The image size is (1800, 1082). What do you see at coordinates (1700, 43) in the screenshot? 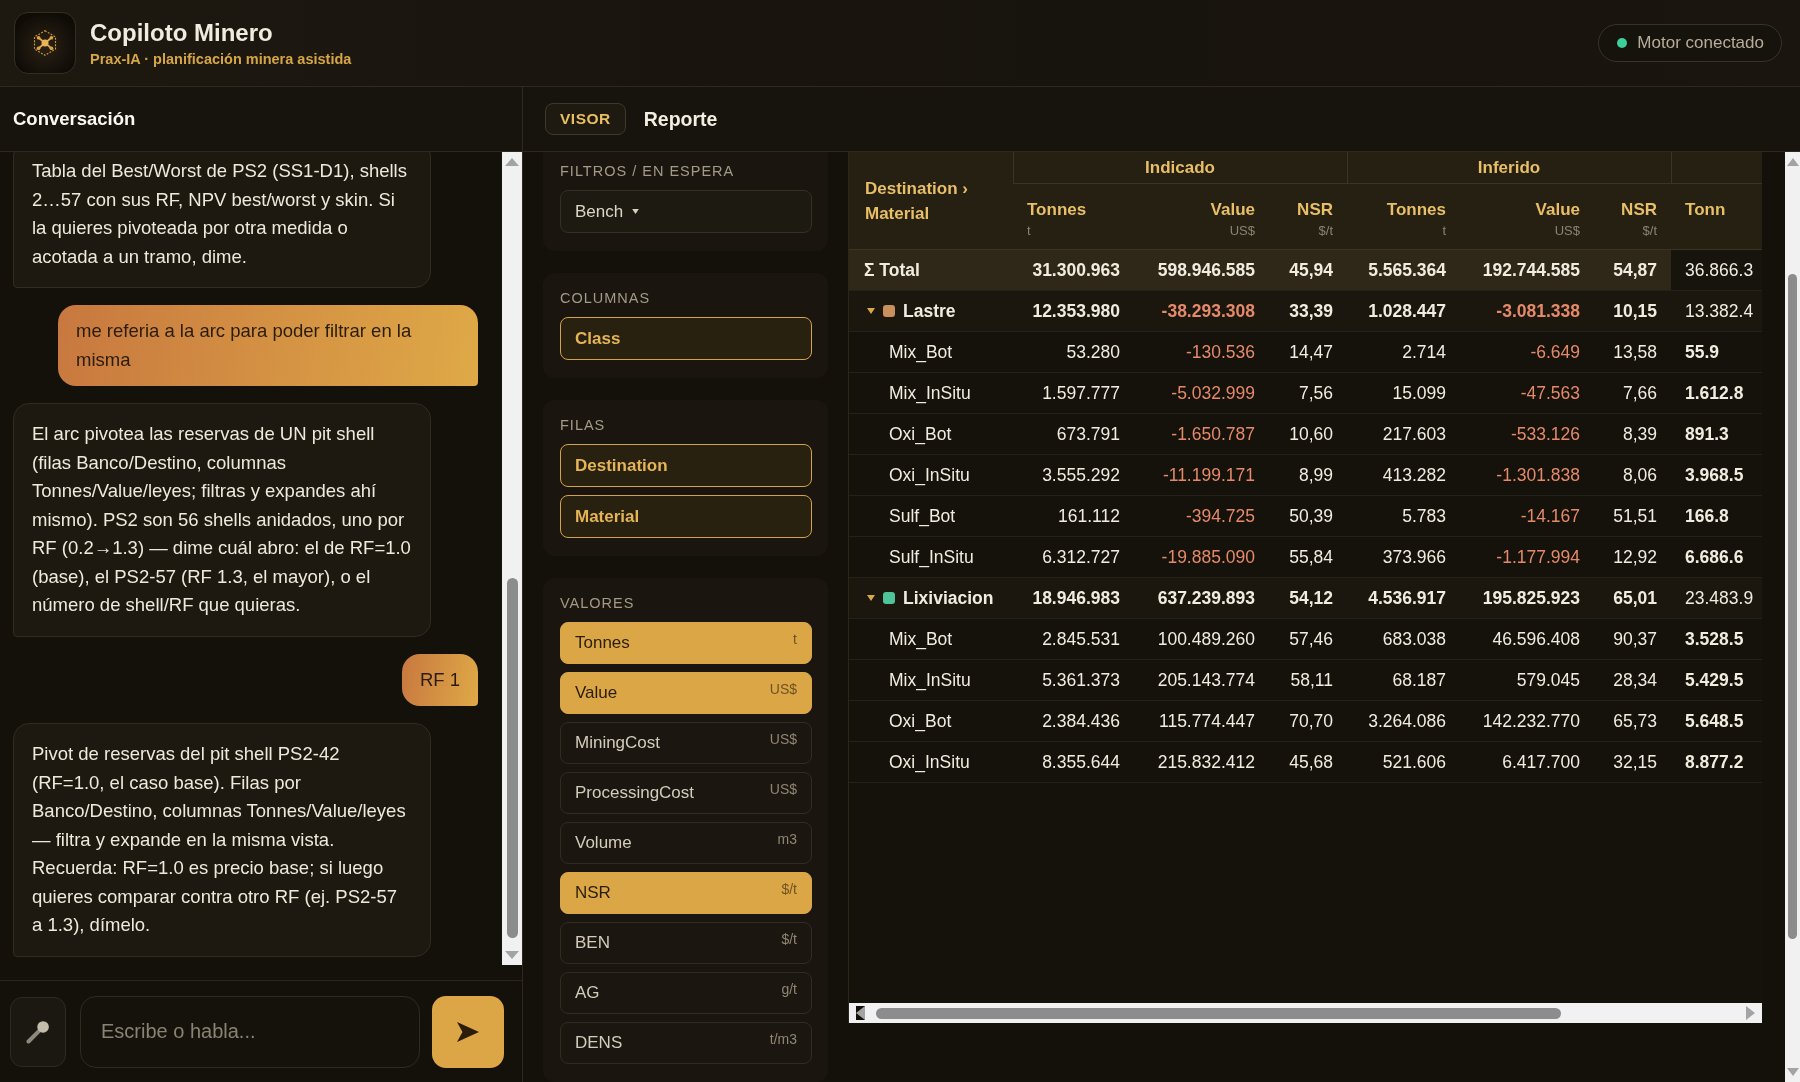
I see `status-label: Motor conectado` at bounding box center [1700, 43].